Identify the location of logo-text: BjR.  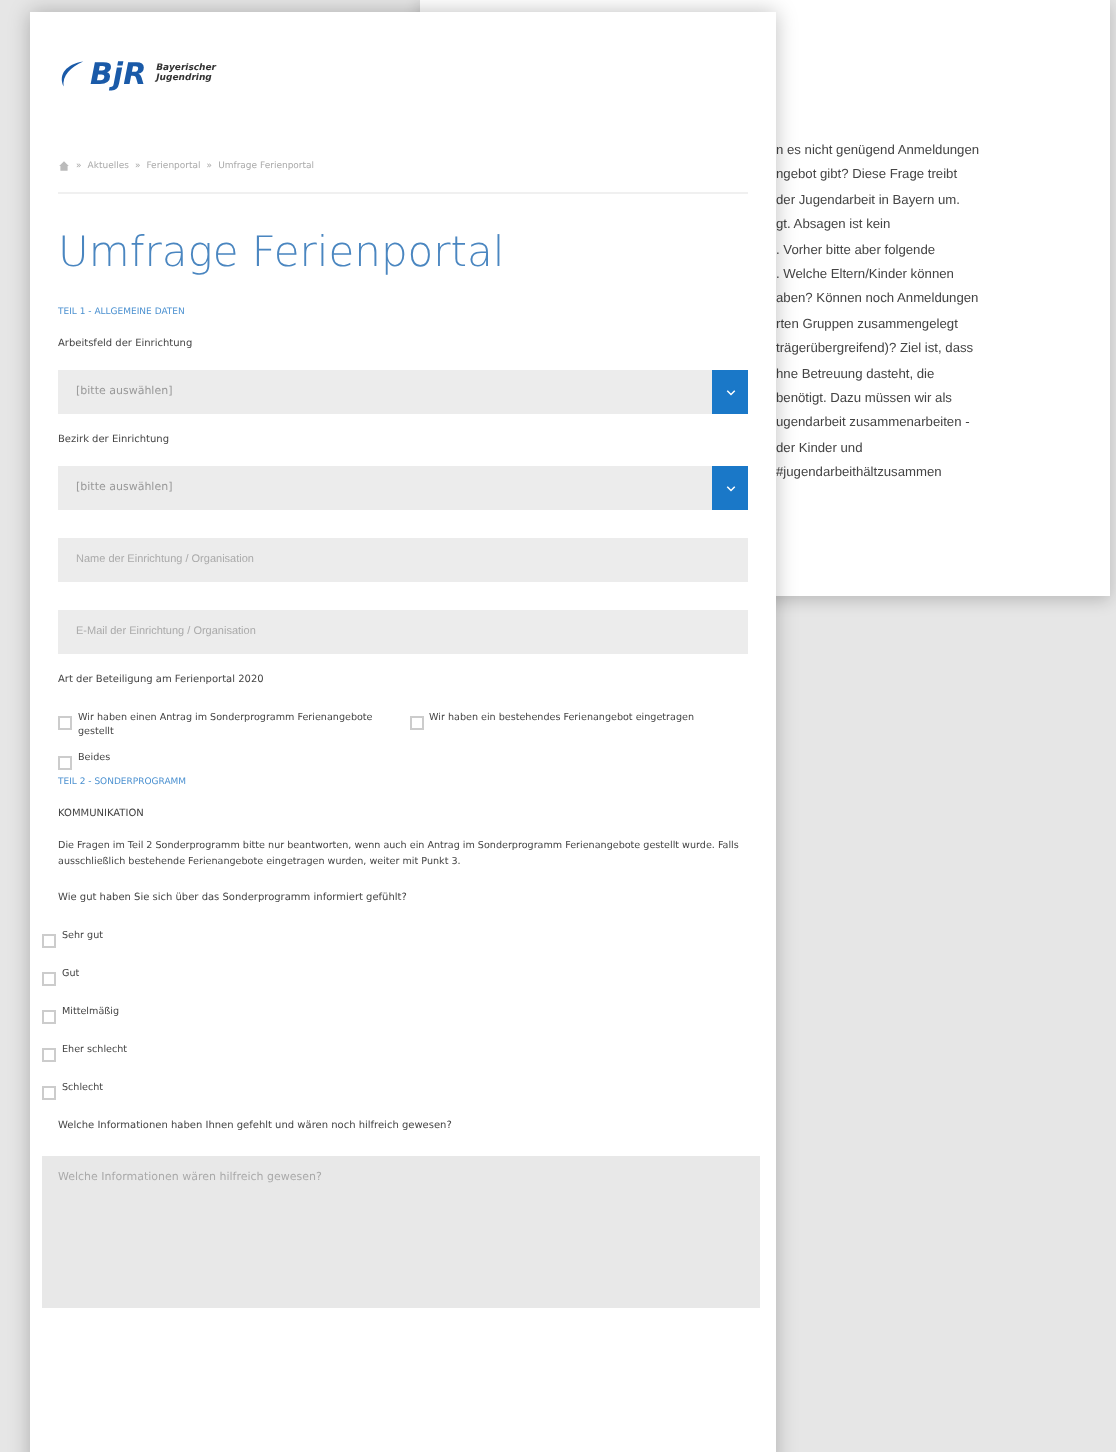
(118, 74).